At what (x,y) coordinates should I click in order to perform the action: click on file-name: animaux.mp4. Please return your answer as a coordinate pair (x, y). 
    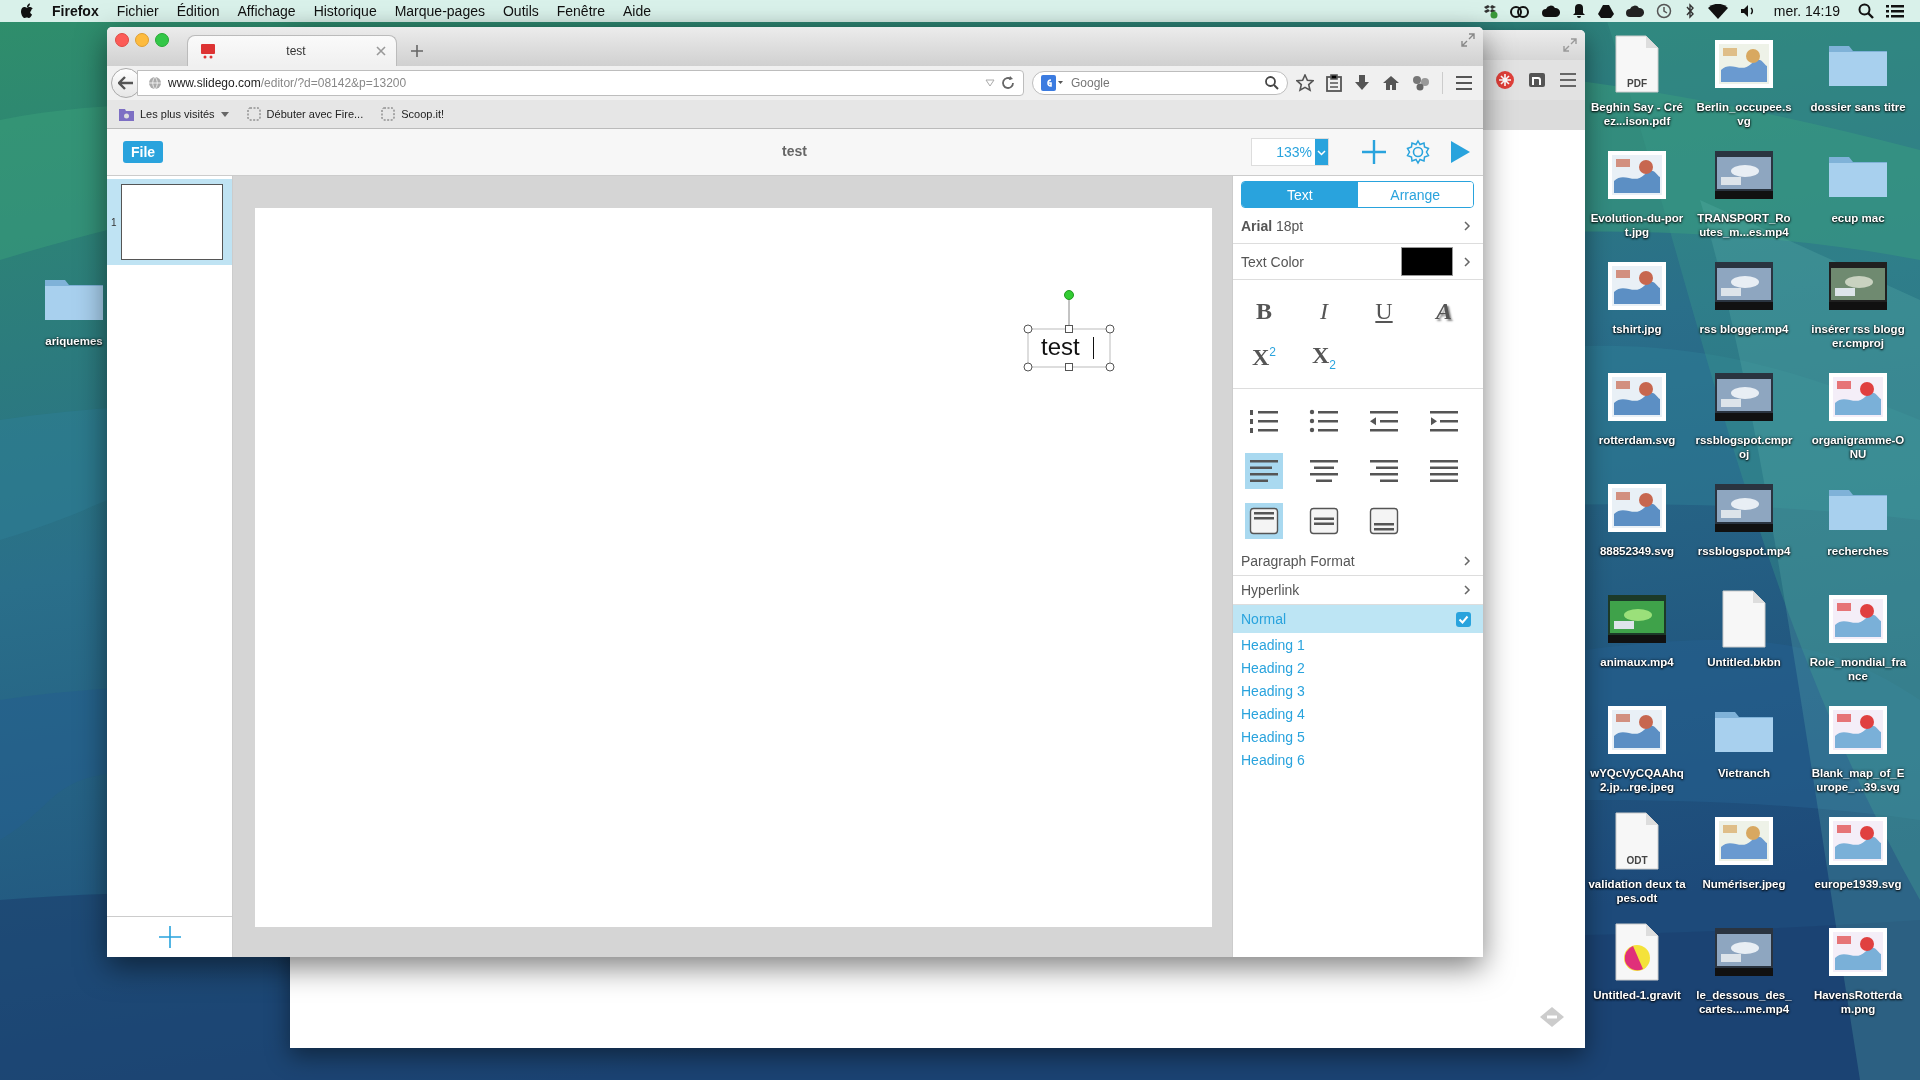
    Looking at the image, I should click on (1637, 662).